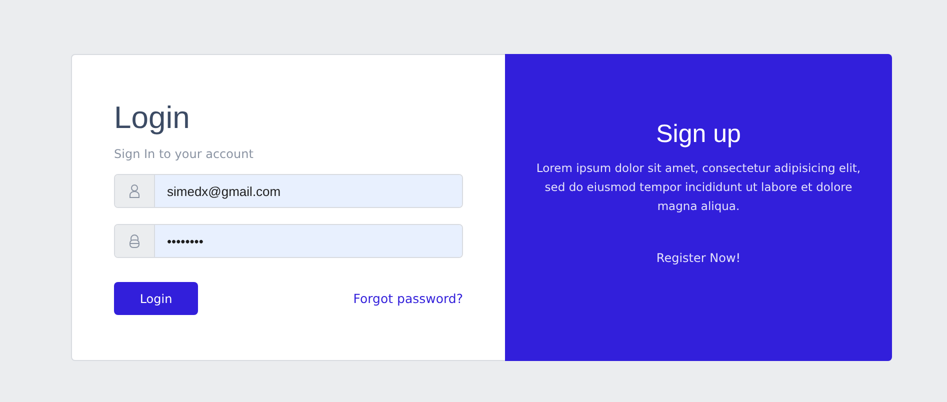 The width and height of the screenshot is (947, 402). What do you see at coordinates (698, 187) in the screenshot?
I see `signup-text: Lorem ipsum dolor sit amet, consectetur adipisicing elit, sed do eiusmod tempor incididunt ut labore et dolore magna aliqua.` at bounding box center [698, 187].